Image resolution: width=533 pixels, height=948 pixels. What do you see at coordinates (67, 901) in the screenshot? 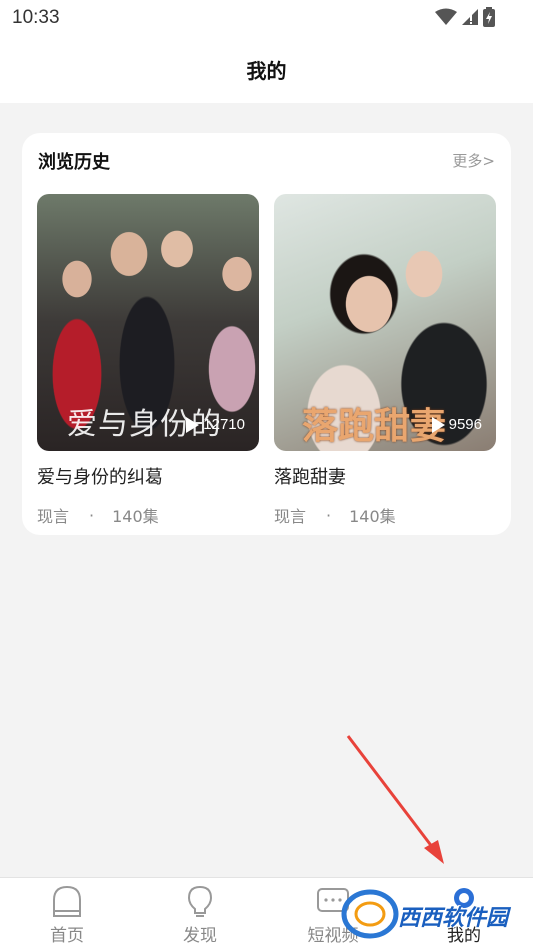
I see `home-icon` at bounding box center [67, 901].